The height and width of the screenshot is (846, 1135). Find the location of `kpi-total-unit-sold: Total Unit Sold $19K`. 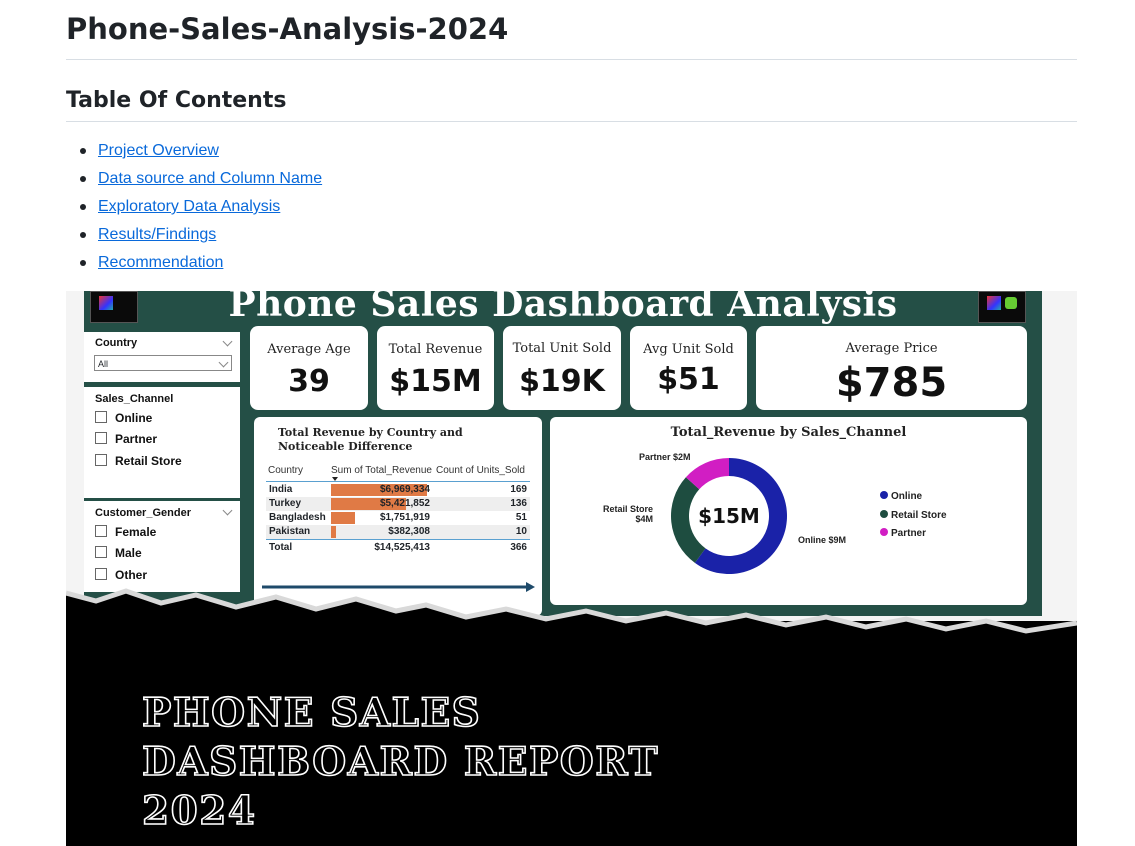

kpi-total-unit-sold: Total Unit Sold $19K is located at coordinates (562, 368).